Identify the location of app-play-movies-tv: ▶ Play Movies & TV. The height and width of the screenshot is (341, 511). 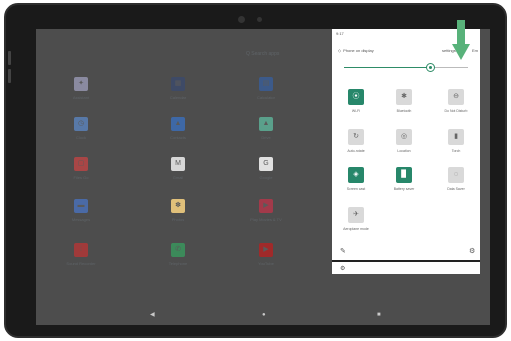
(266, 210).